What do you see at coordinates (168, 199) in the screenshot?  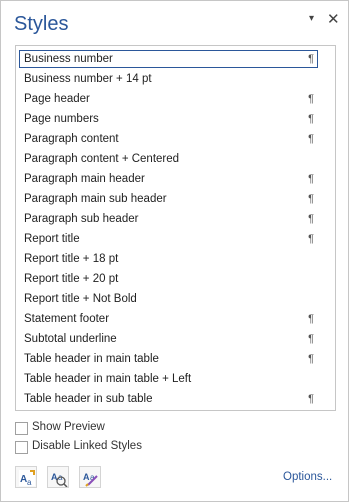 I see `style-list-item: Paragraph main sub header ¶` at bounding box center [168, 199].